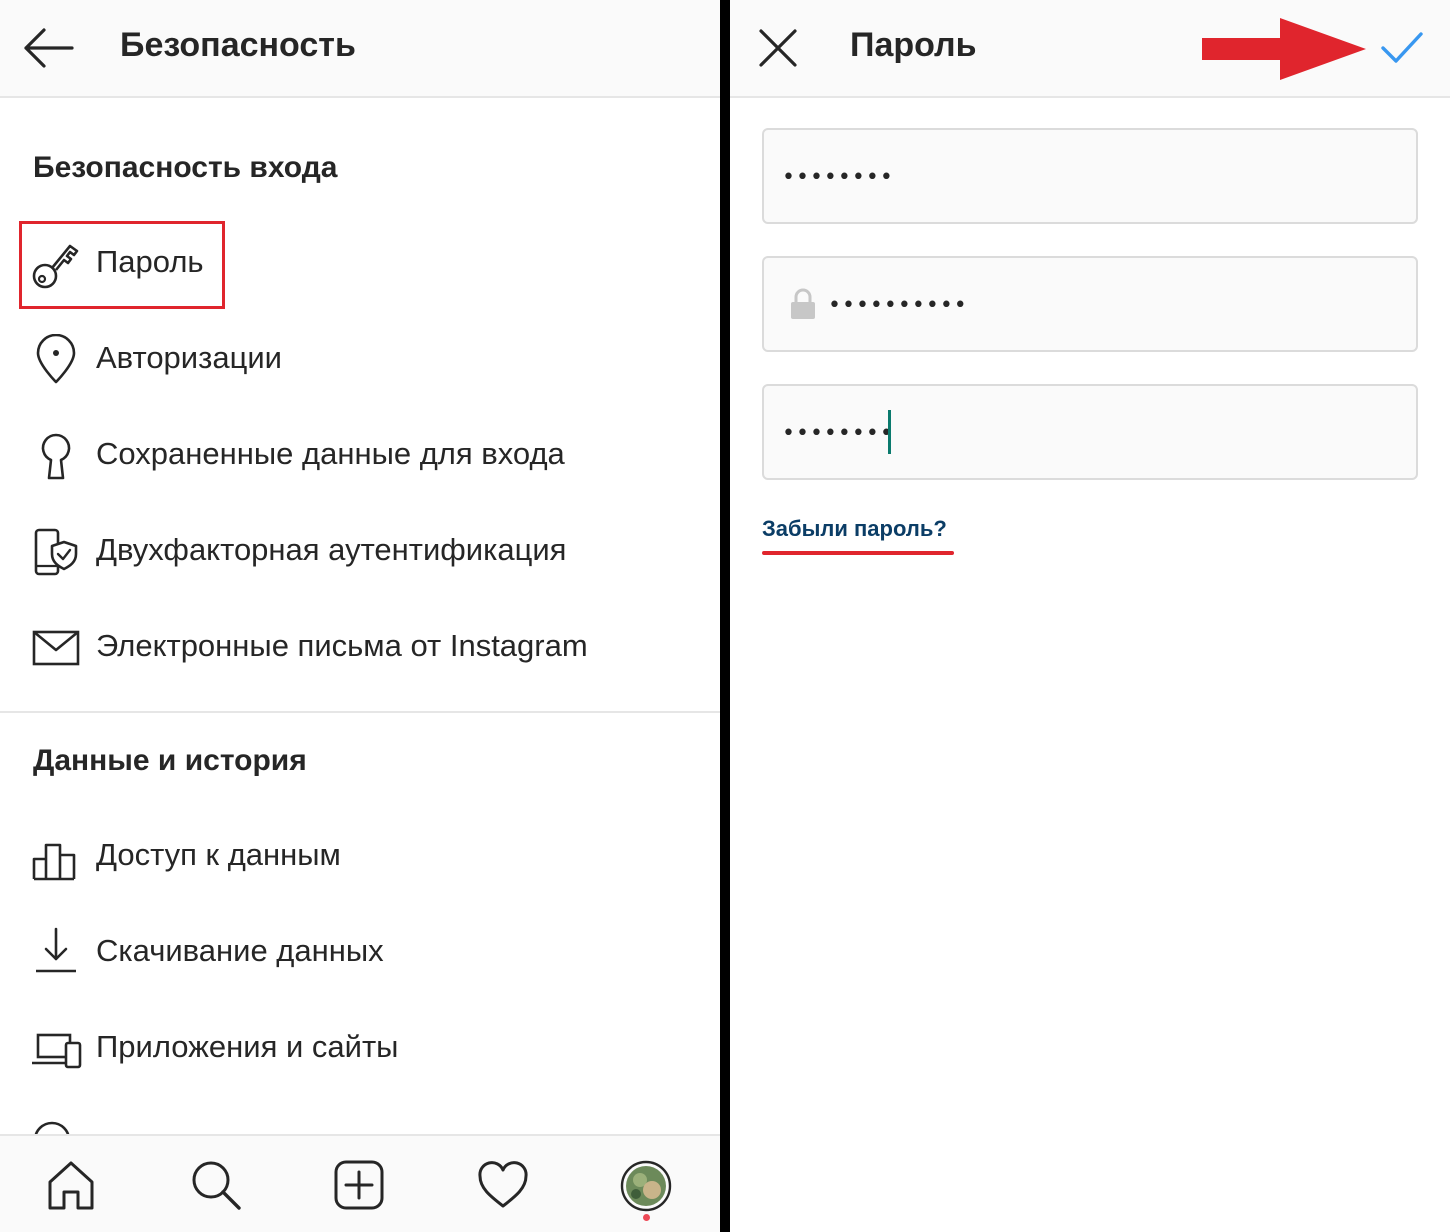 Image resolution: width=1450 pixels, height=1232 pixels. What do you see at coordinates (57, 1051) in the screenshot?
I see `devices-icon` at bounding box center [57, 1051].